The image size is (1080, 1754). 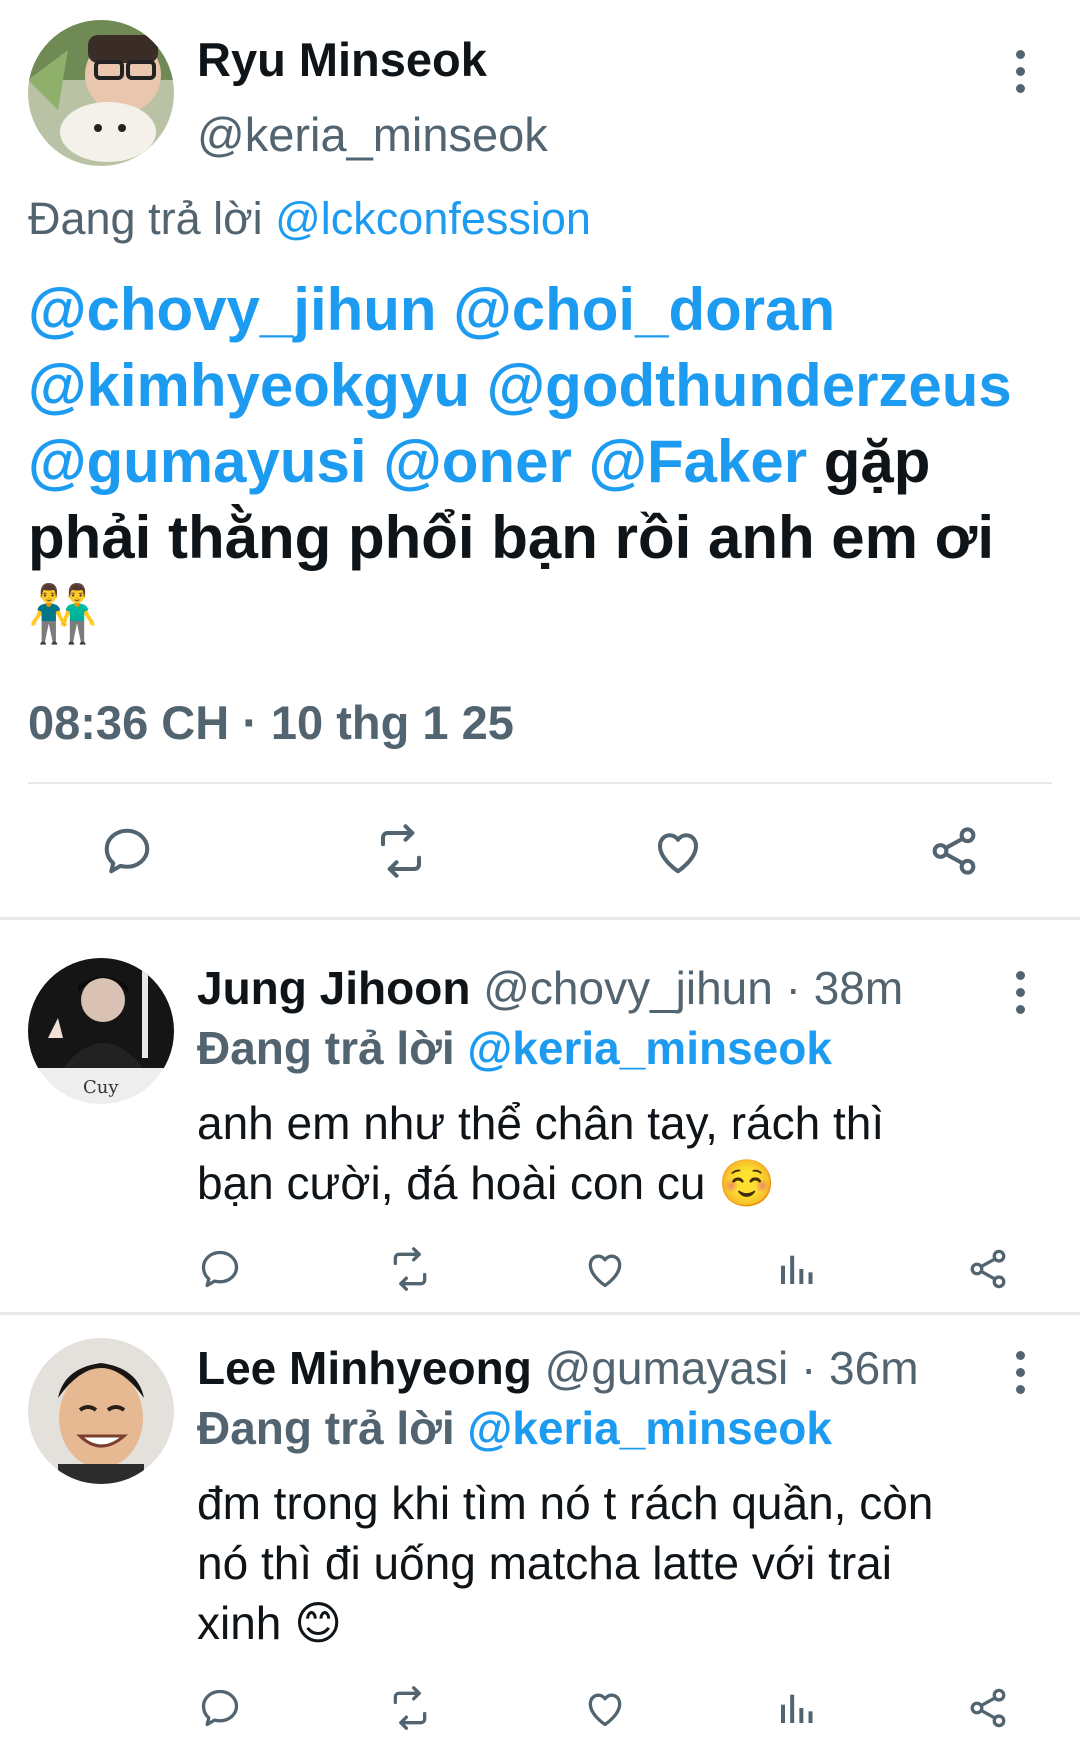 What do you see at coordinates (372, 135) in the screenshot?
I see `handle: @keria_minseok` at bounding box center [372, 135].